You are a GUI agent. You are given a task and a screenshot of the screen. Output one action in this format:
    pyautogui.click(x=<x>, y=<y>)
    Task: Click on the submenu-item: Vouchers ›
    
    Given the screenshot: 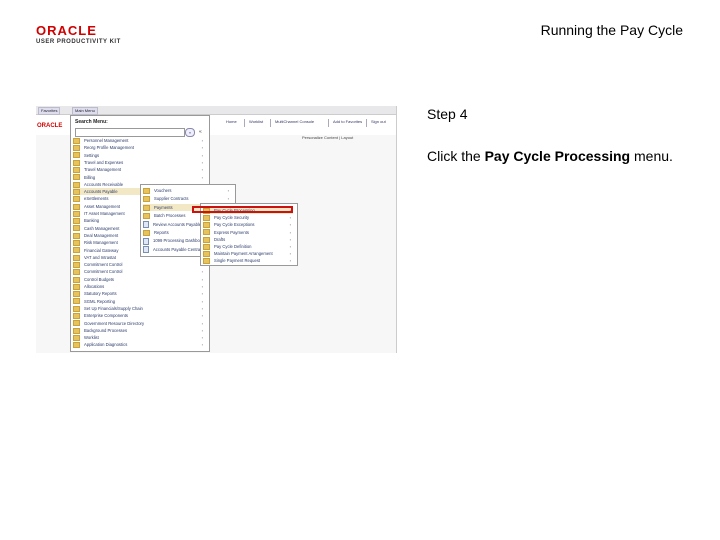 What is the action you would take?
    pyautogui.click(x=187, y=190)
    